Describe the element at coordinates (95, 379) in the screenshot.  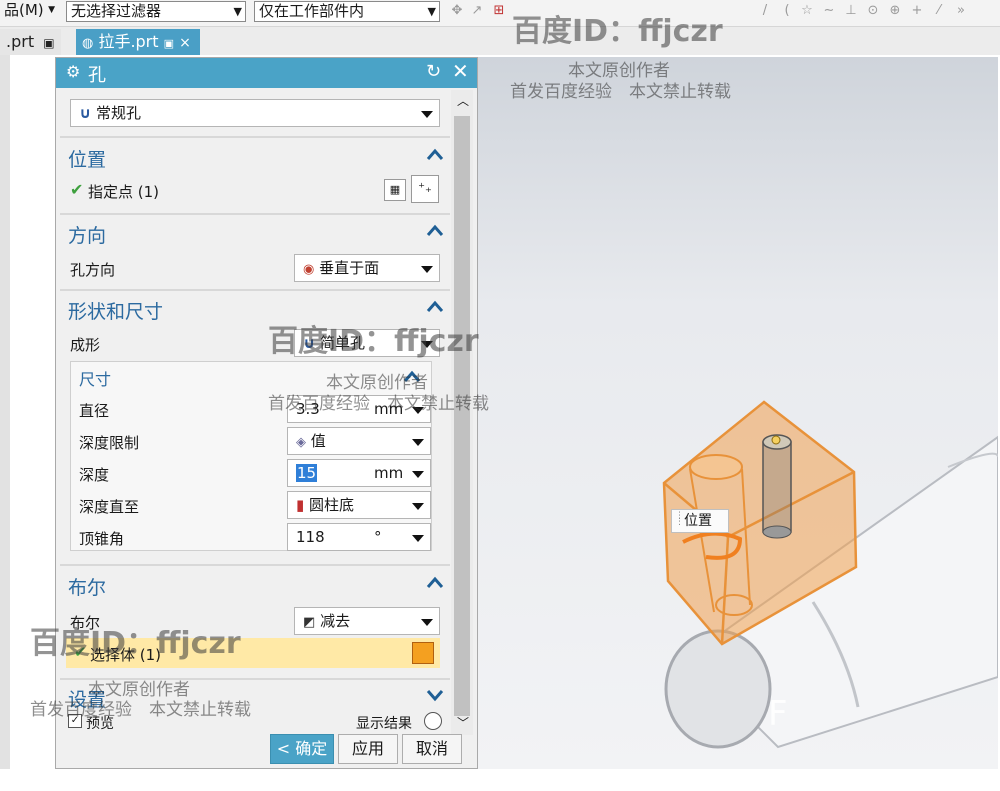
I see `dimensions-label: 尺寸` at that location.